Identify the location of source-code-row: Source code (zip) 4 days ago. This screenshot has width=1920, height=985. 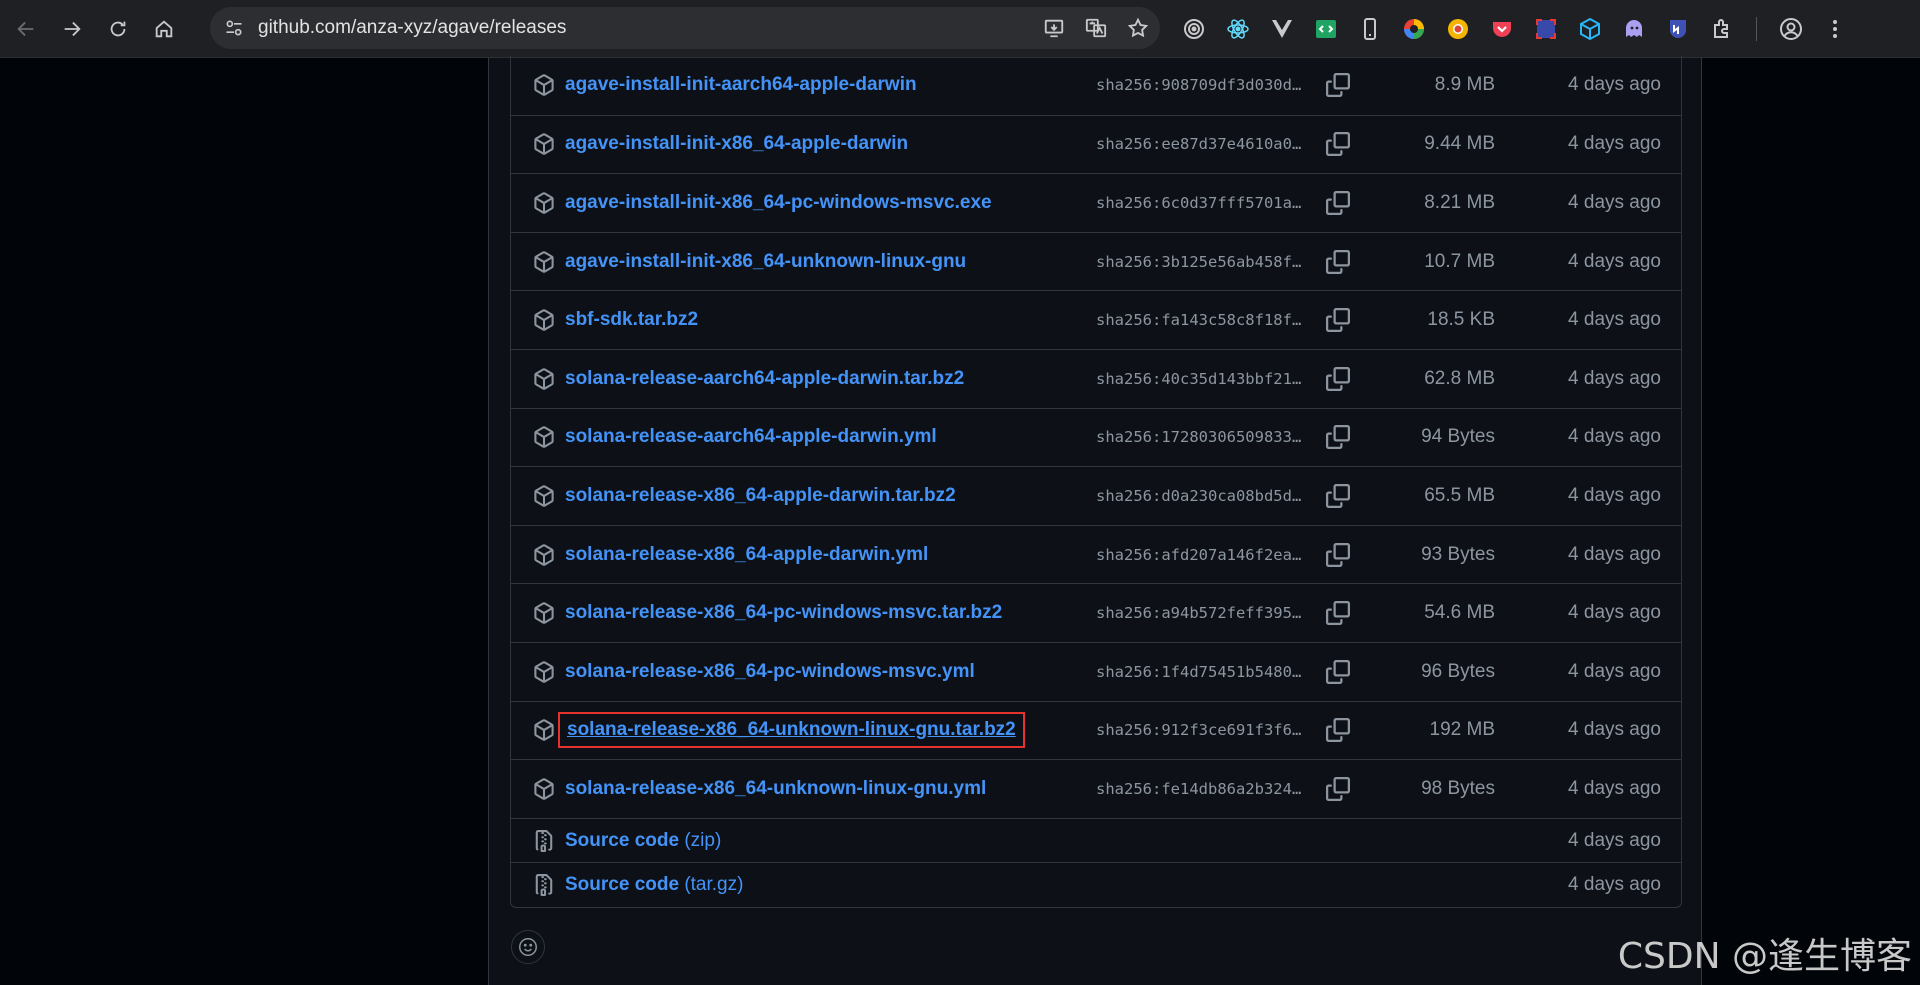
(1096, 840).